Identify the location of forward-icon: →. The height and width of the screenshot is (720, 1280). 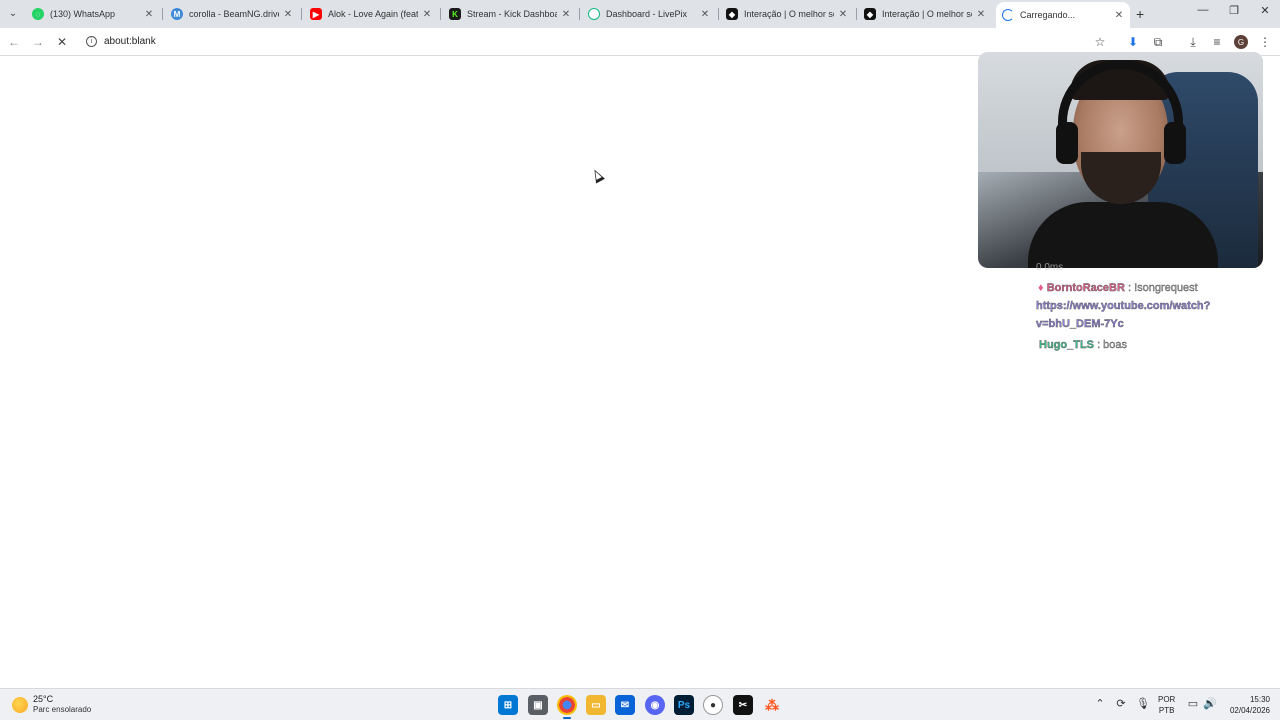
(38, 42).